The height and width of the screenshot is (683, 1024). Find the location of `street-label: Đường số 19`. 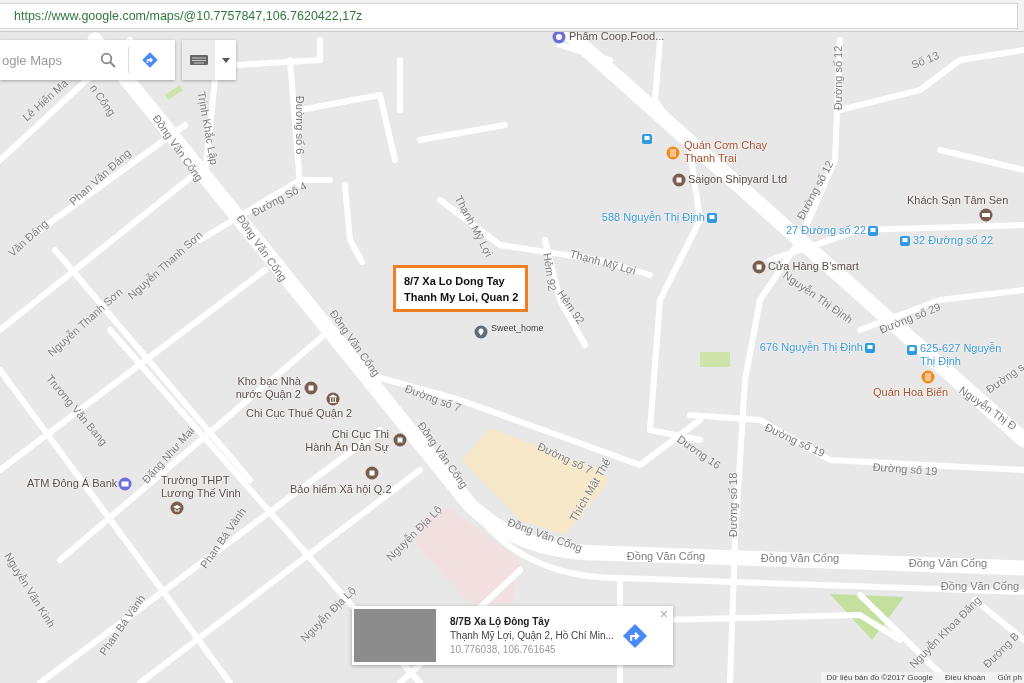

street-label: Đường số 19 is located at coordinates (905, 469).